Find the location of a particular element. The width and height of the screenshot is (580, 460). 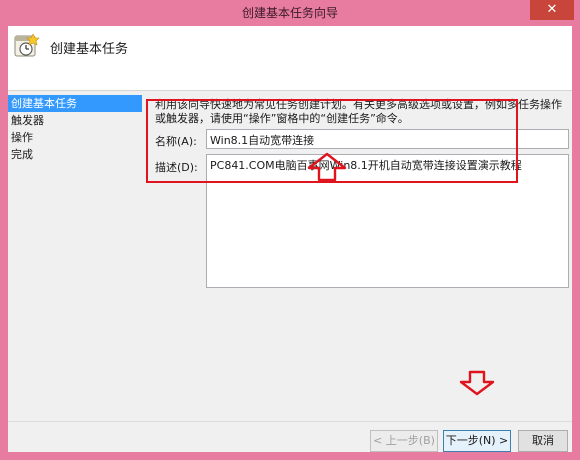

nav-item-create-basic-task: 创建基本任务 is located at coordinates (75, 103).